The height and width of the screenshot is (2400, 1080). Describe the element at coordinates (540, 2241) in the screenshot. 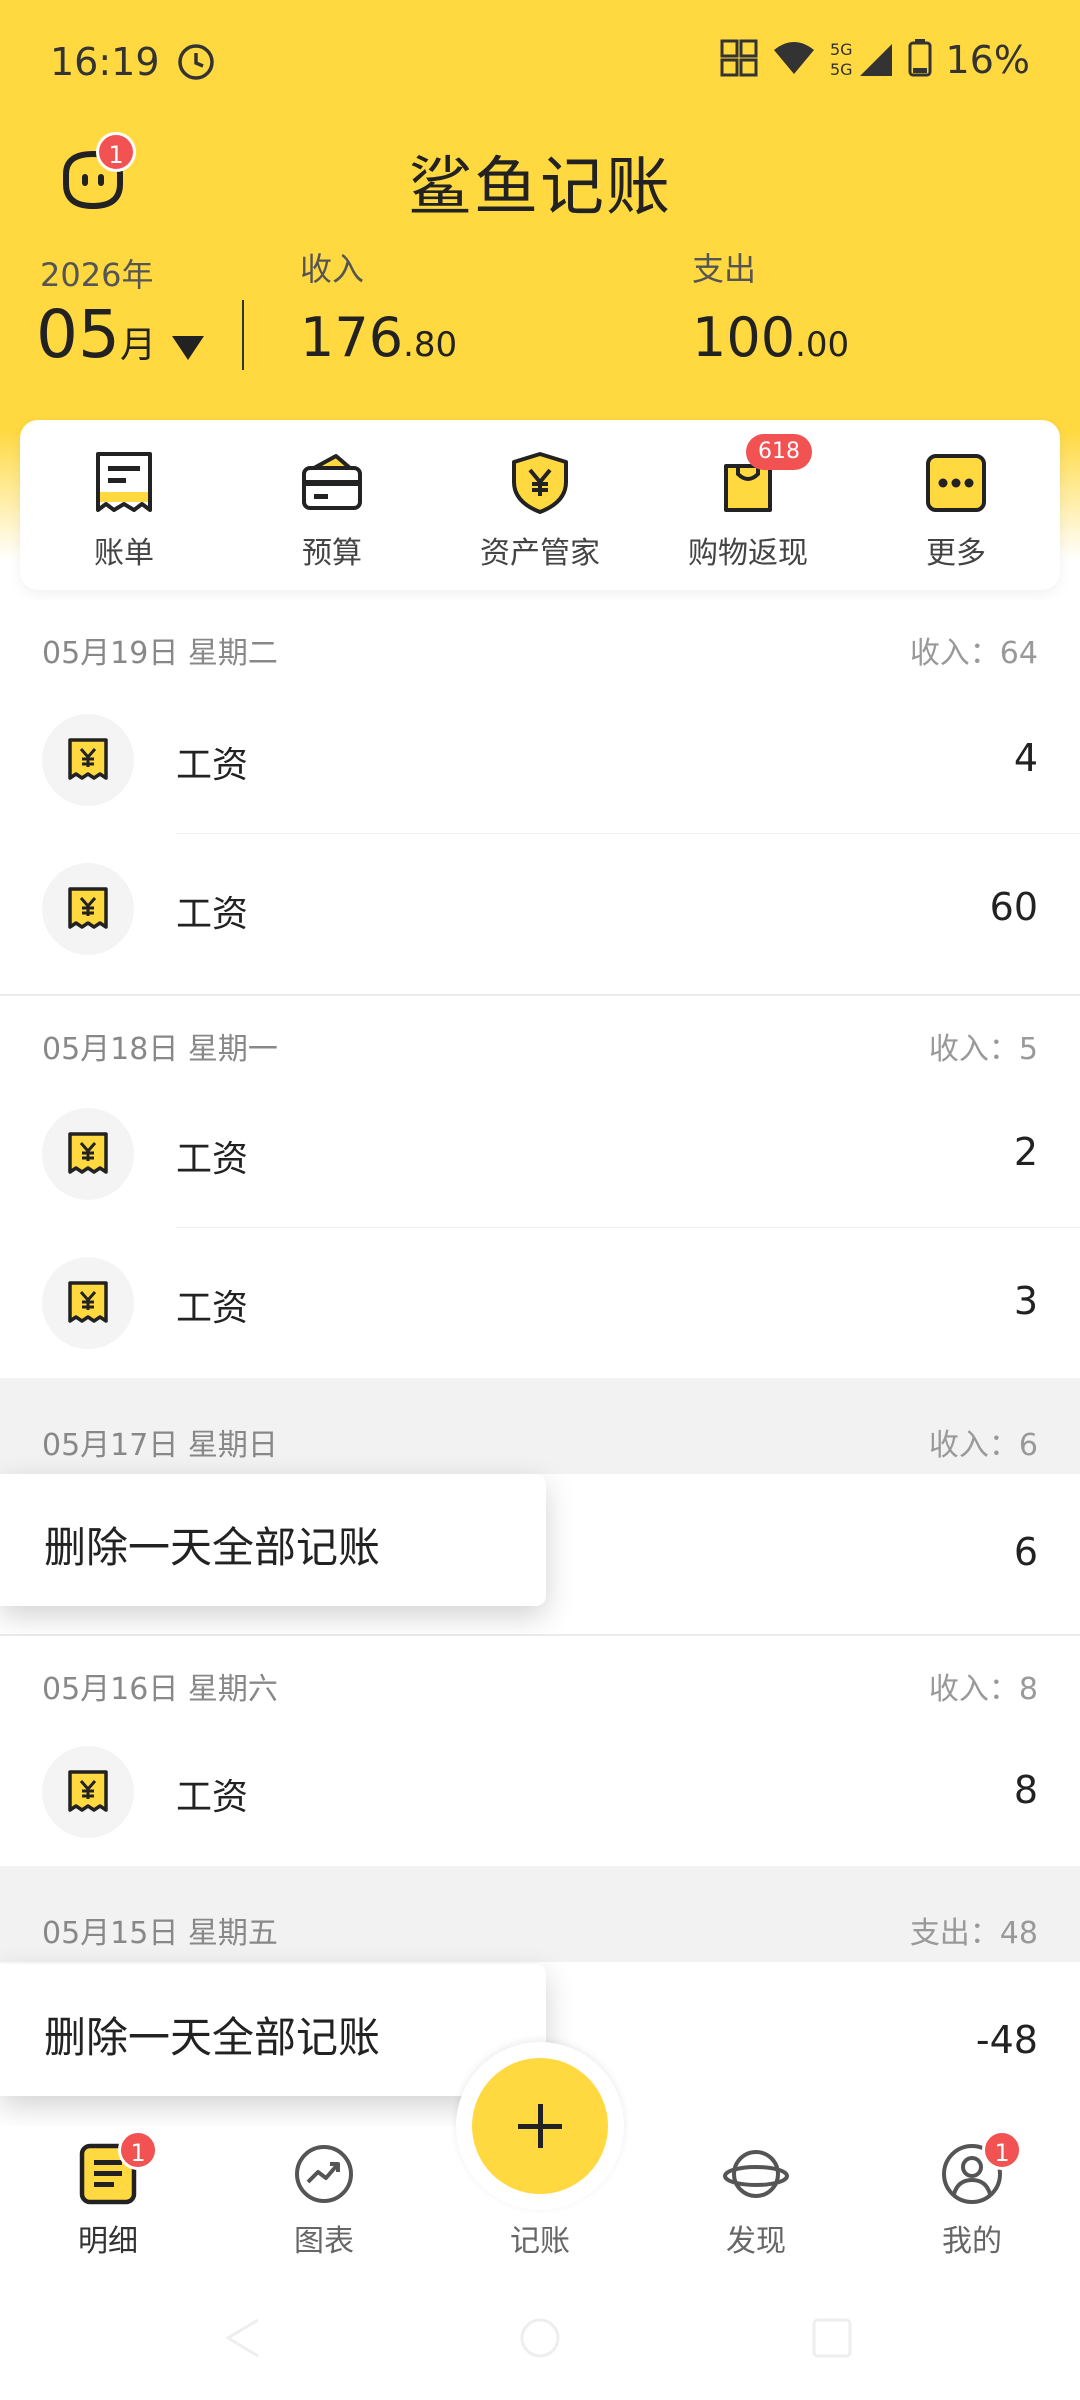

I see `nav-label: 记账` at that location.